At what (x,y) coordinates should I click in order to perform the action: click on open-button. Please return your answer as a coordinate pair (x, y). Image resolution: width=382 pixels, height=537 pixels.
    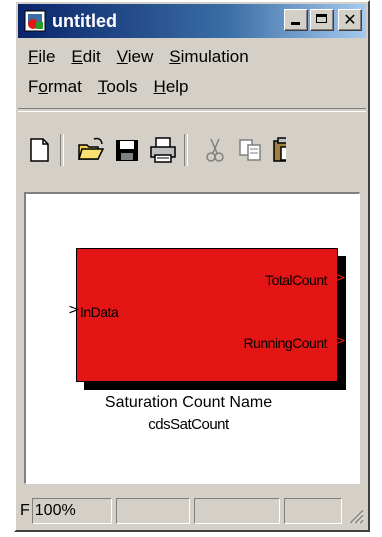
    Looking at the image, I should click on (91, 150).